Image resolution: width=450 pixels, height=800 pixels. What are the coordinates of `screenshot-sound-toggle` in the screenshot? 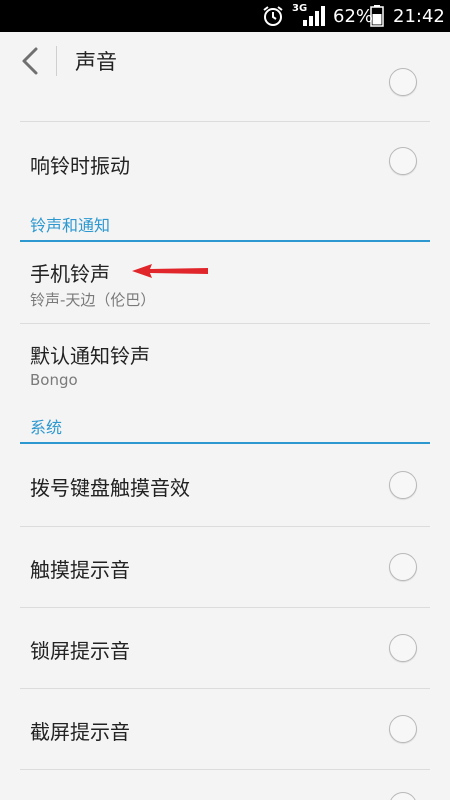 It's located at (403, 729).